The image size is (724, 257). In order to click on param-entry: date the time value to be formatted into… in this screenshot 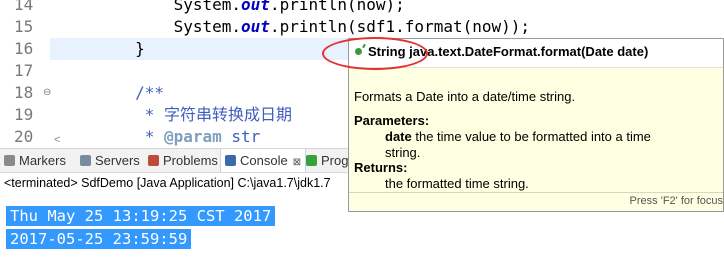, I will do `click(518, 136)`.